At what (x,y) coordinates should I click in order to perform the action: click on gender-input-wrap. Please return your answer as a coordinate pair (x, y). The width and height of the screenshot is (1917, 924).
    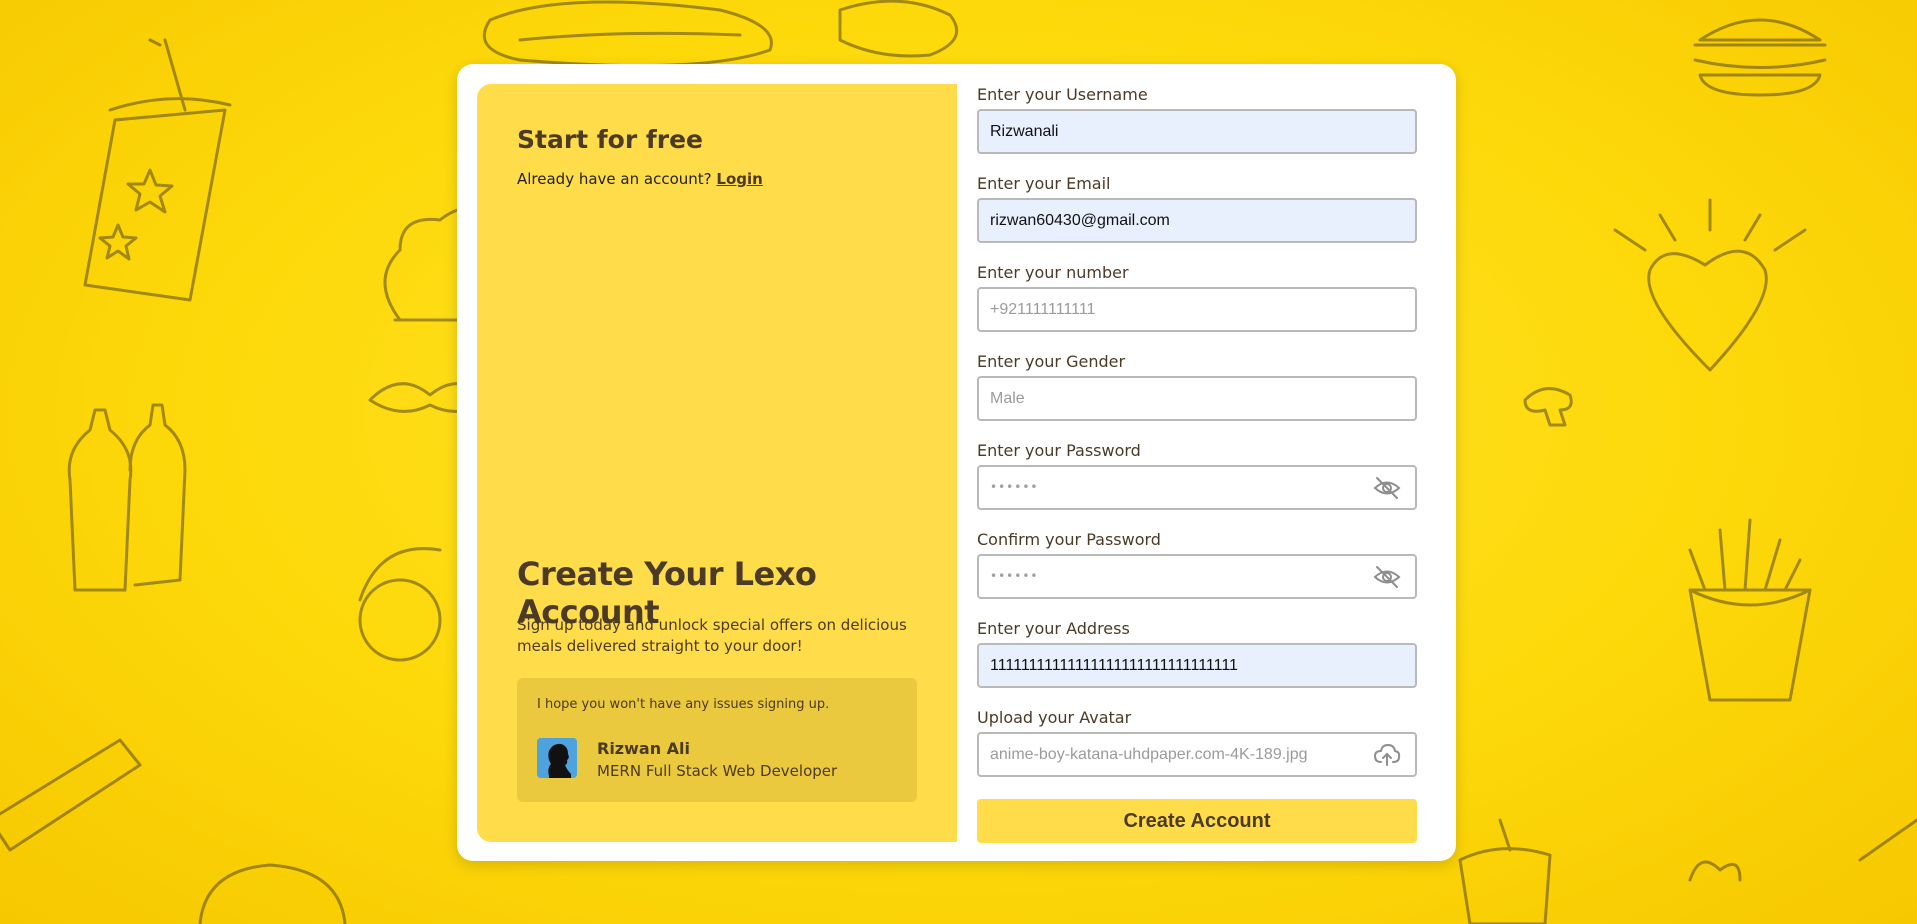
    Looking at the image, I should click on (1197, 398).